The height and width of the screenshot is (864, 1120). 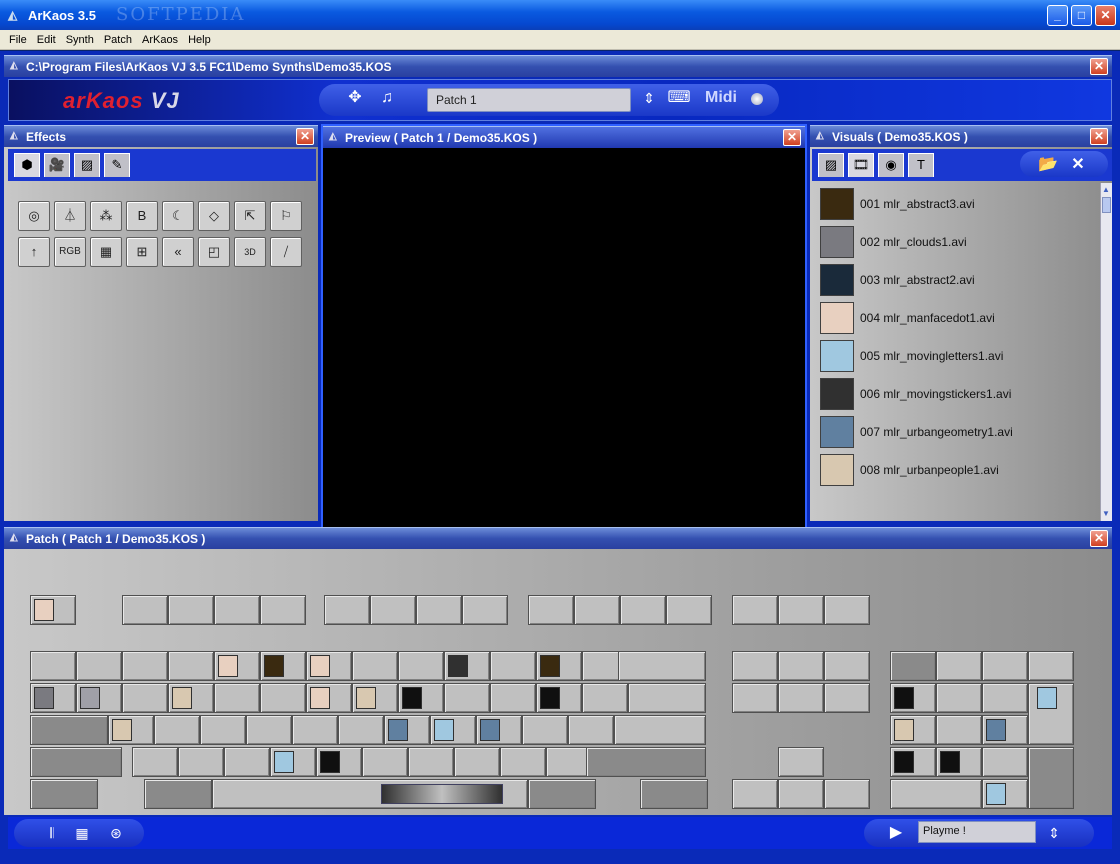 What do you see at coordinates (679, 98) in the screenshot?
I see `keyboard-icon: ⌨` at bounding box center [679, 98].